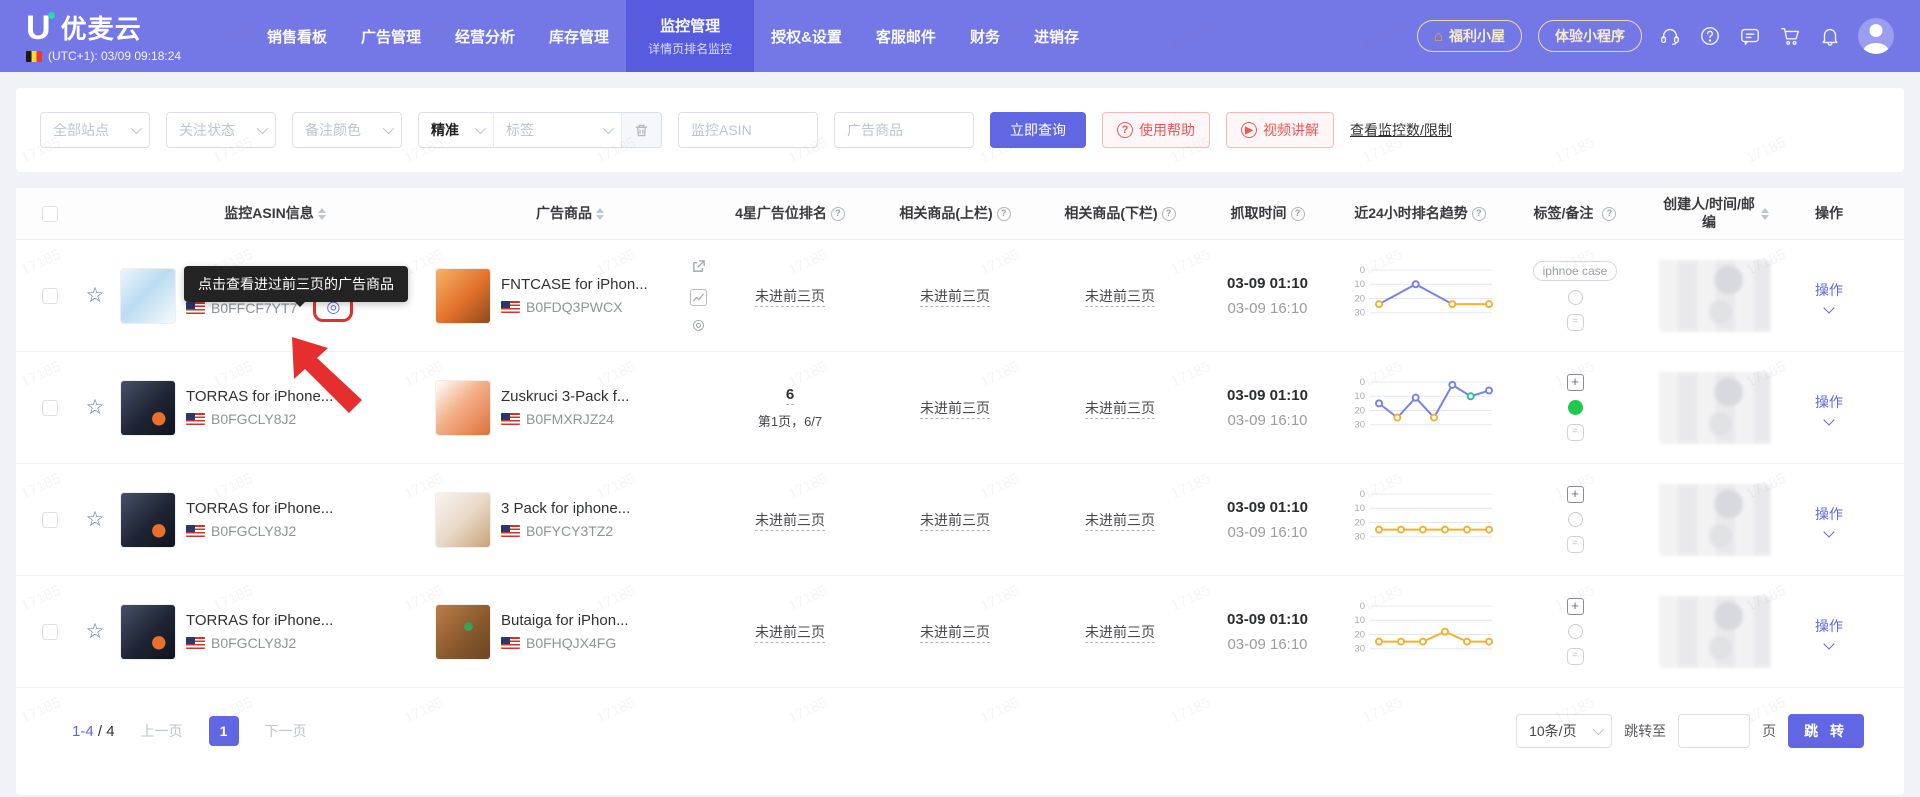 Image resolution: width=1920 pixels, height=797 pixels. What do you see at coordinates (690, 36) in the screenshot?
I see `nav-item-monitoring-active: 监控管理 详情页排名监控` at bounding box center [690, 36].